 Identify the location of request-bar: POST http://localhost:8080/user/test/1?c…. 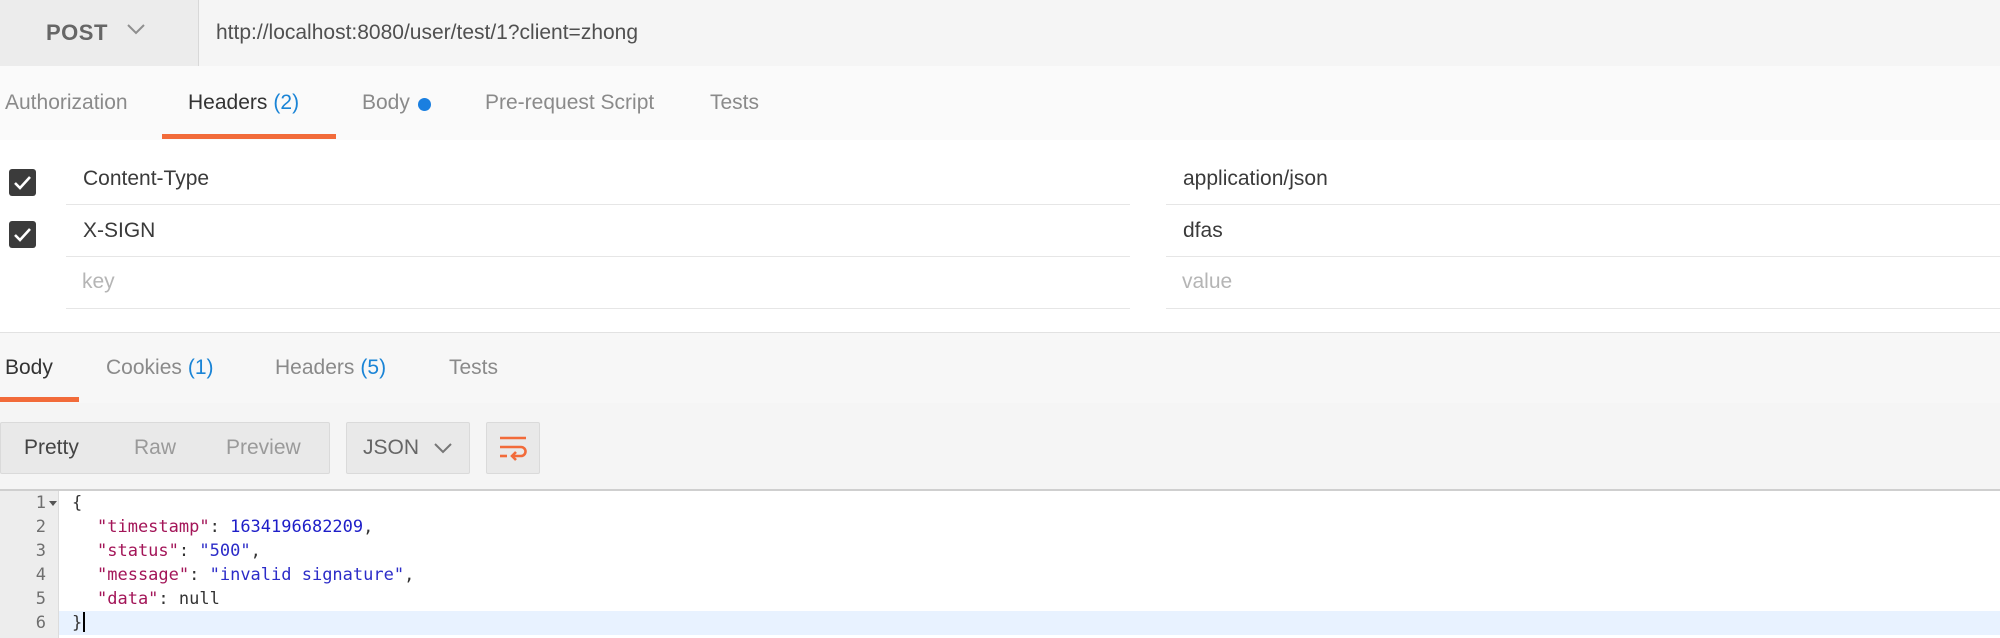
(1000, 33).